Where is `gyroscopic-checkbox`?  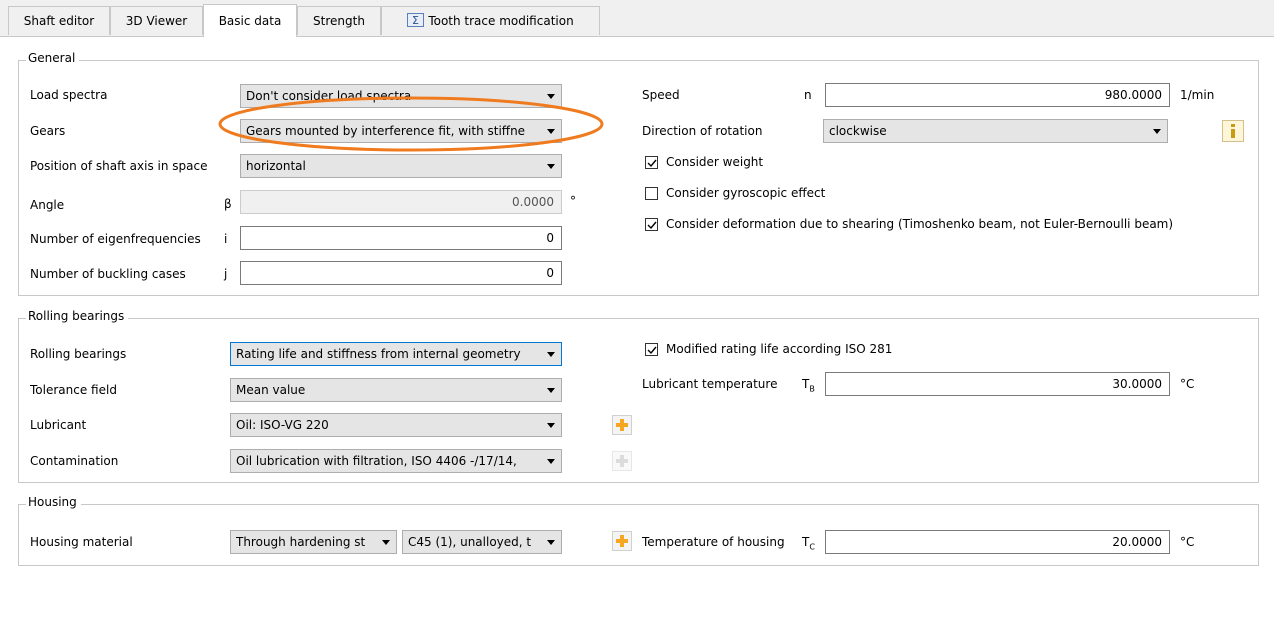 gyroscopic-checkbox is located at coordinates (651, 193).